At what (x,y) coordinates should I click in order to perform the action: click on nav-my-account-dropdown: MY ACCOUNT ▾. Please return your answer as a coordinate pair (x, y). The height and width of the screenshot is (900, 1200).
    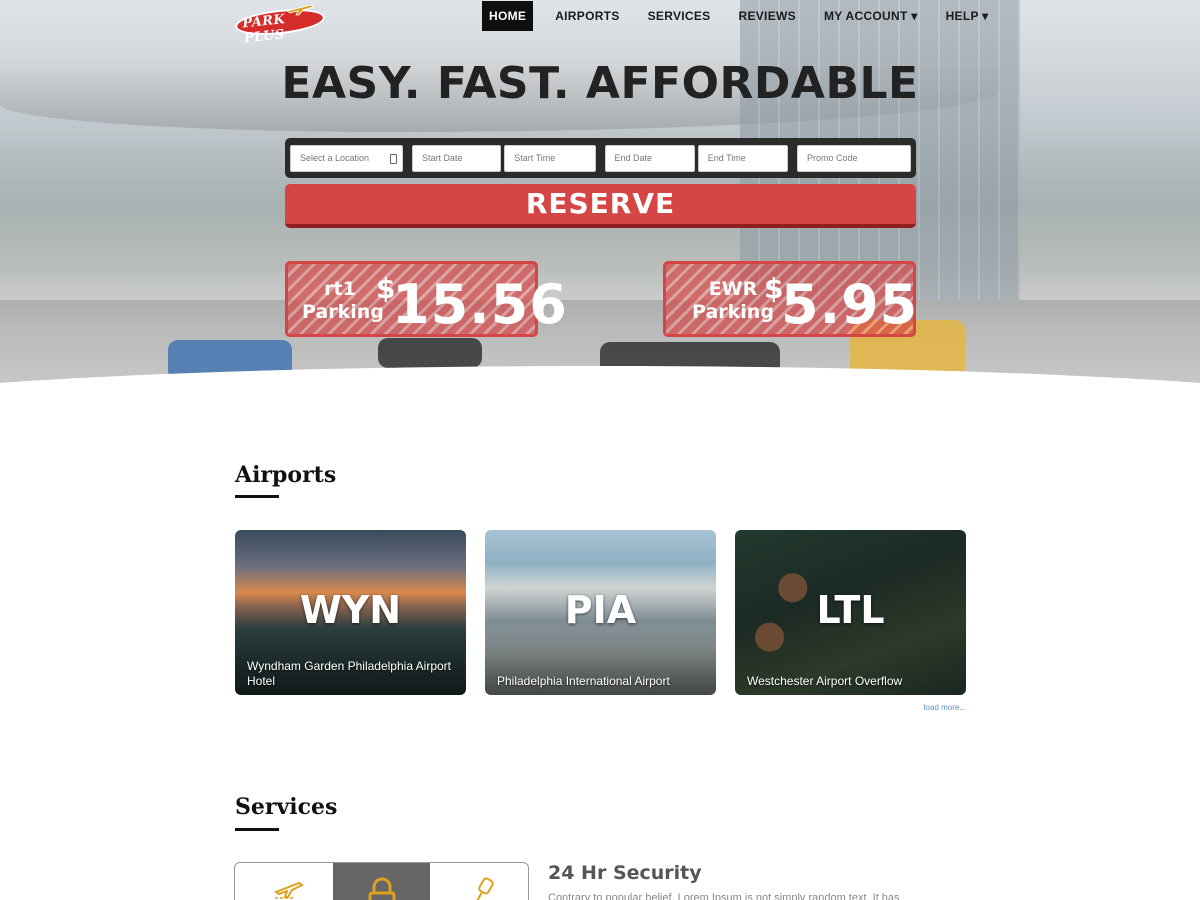
    Looking at the image, I should click on (871, 16).